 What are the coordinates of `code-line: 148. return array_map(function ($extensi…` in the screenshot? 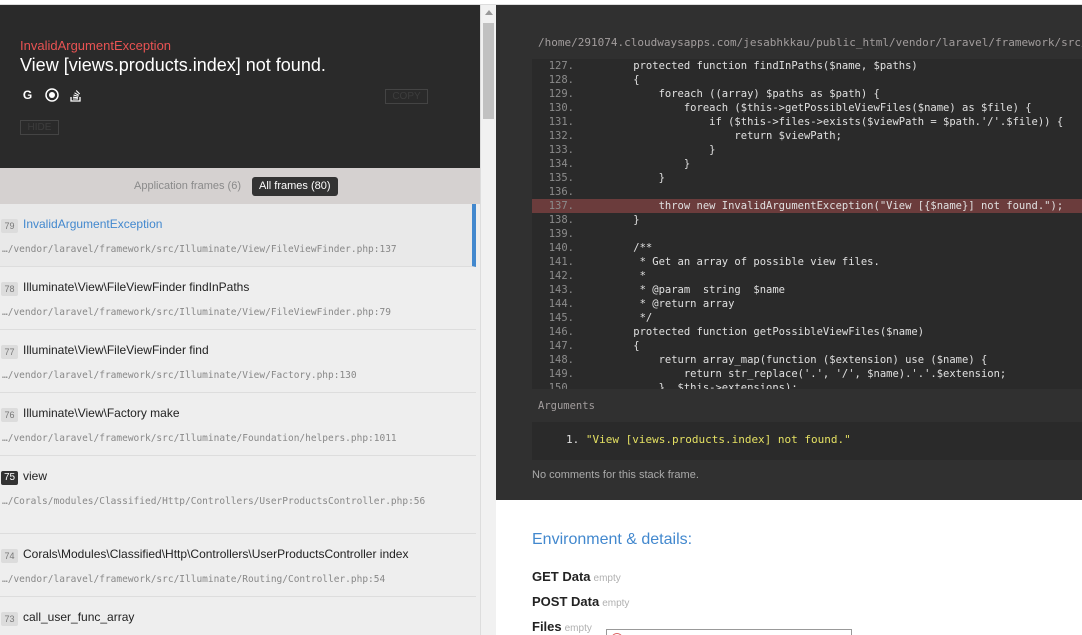 It's located at (807, 360).